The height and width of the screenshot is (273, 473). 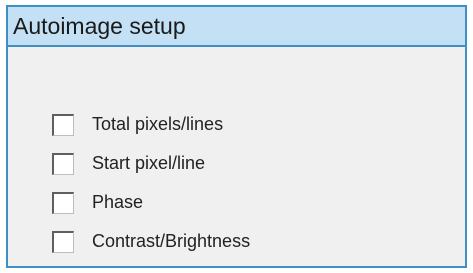 What do you see at coordinates (171, 241) in the screenshot?
I see `option-label: Contrast/Brightness` at bounding box center [171, 241].